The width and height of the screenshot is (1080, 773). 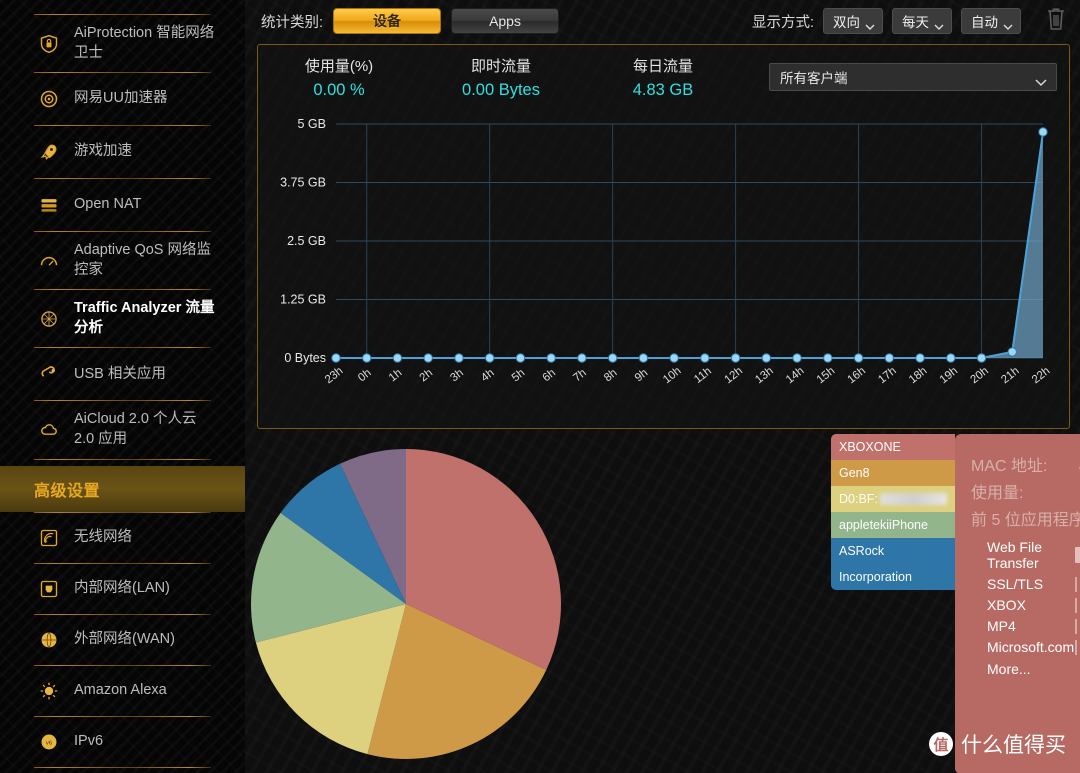 What do you see at coordinates (939, 26) in the screenshot?
I see `chevron-down-icon` at bounding box center [939, 26].